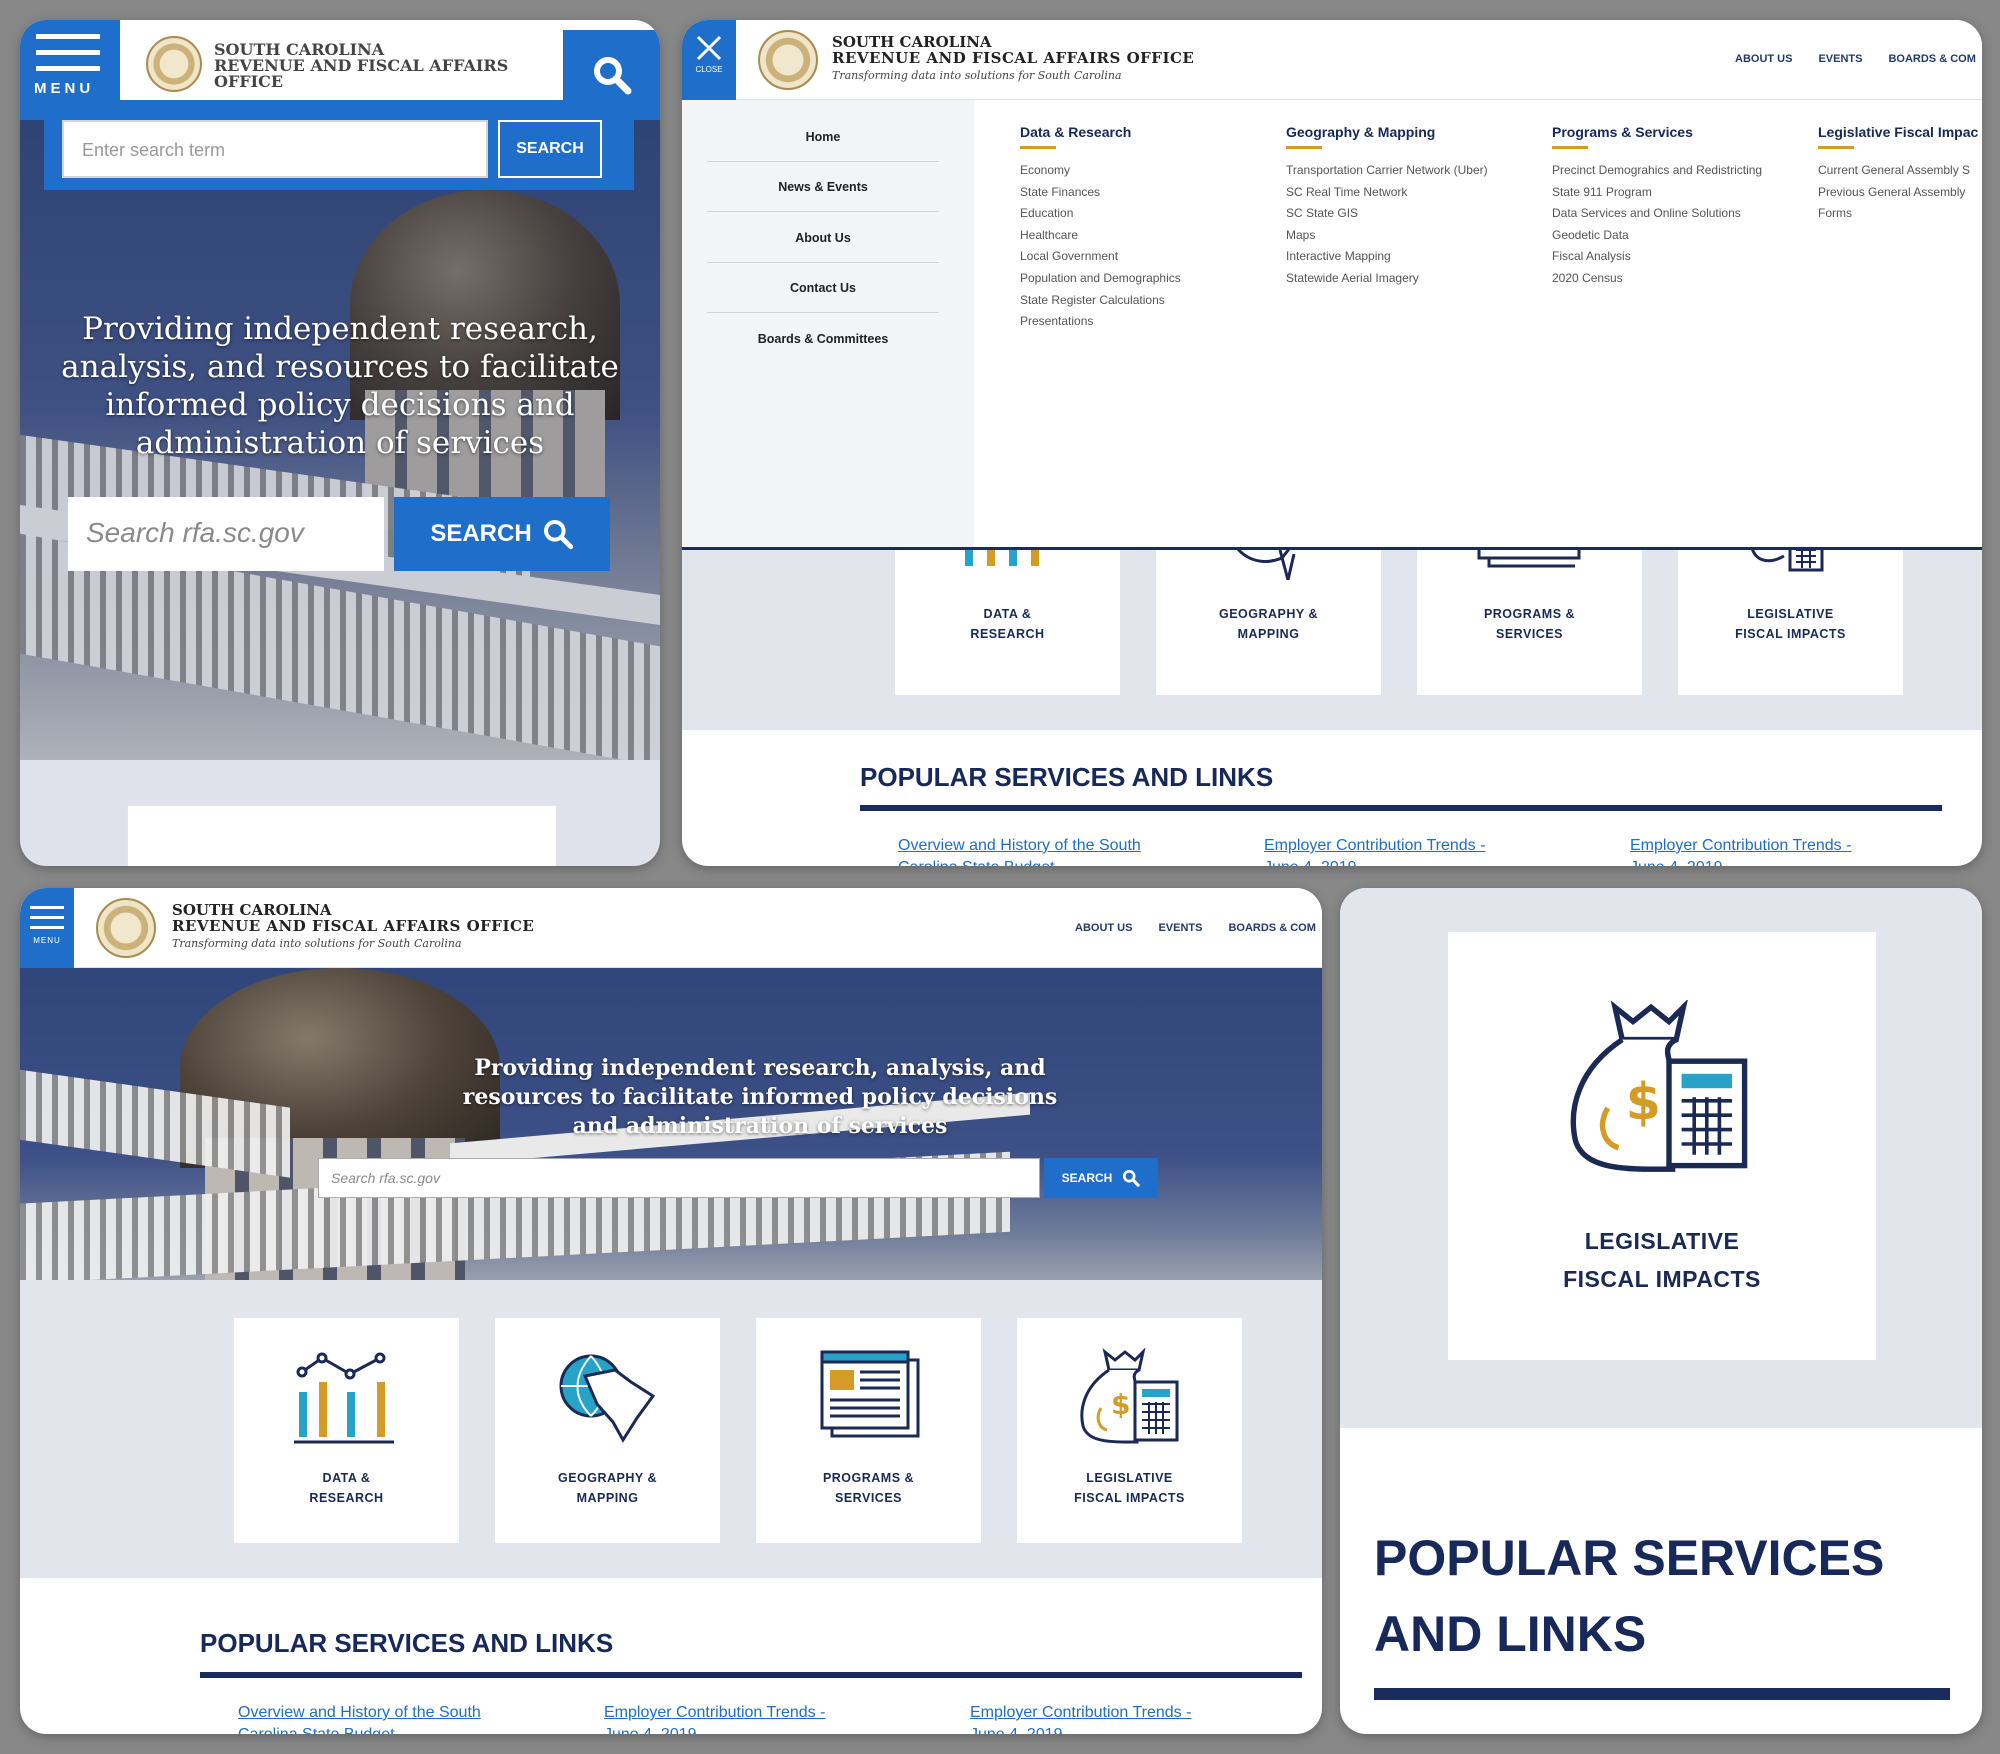 This screenshot has height=1754, width=2000. Describe the element at coordinates (1100, 301) in the screenshot. I see `mega-link: State Register Calculations` at that location.